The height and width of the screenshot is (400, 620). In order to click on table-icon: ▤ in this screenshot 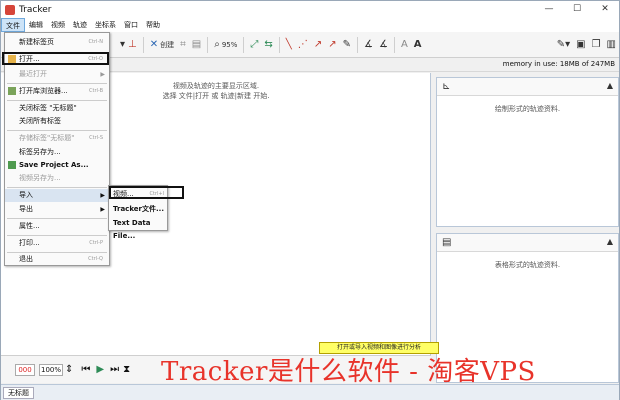, I will do `click(447, 242)`.